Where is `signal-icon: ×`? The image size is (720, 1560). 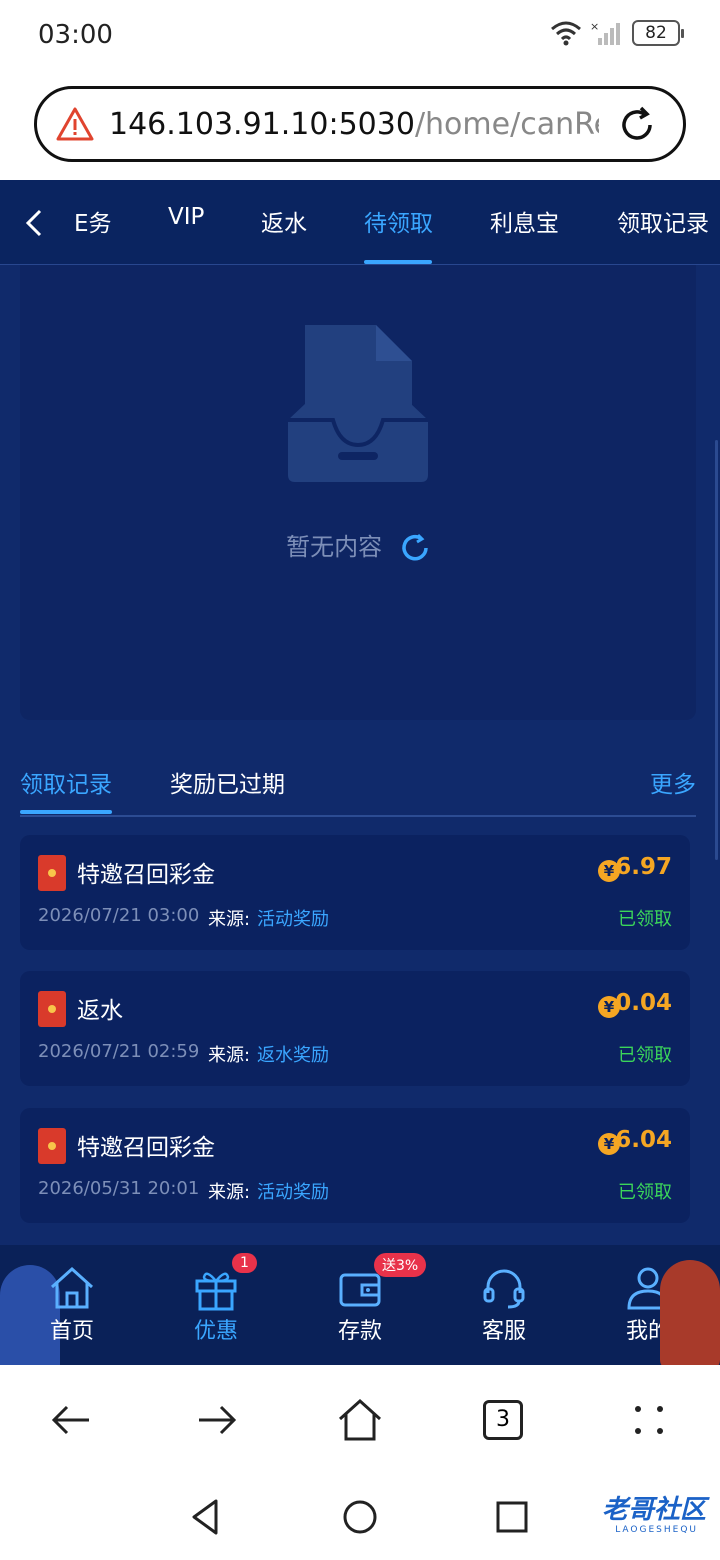 signal-icon: × is located at coordinates (605, 32).